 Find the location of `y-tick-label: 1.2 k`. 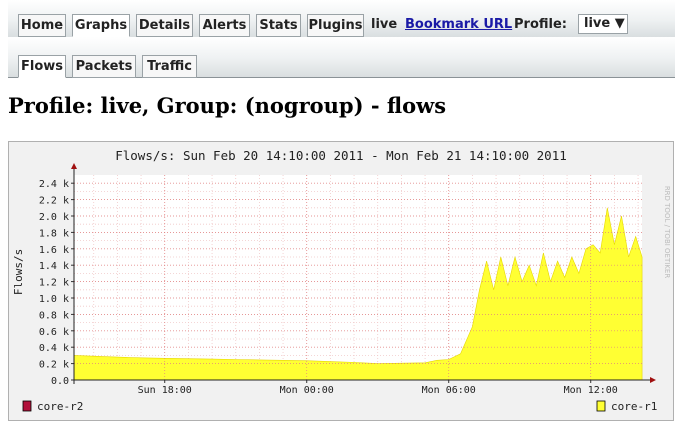

y-tick-label: 1.2 k is located at coordinates (54, 283).